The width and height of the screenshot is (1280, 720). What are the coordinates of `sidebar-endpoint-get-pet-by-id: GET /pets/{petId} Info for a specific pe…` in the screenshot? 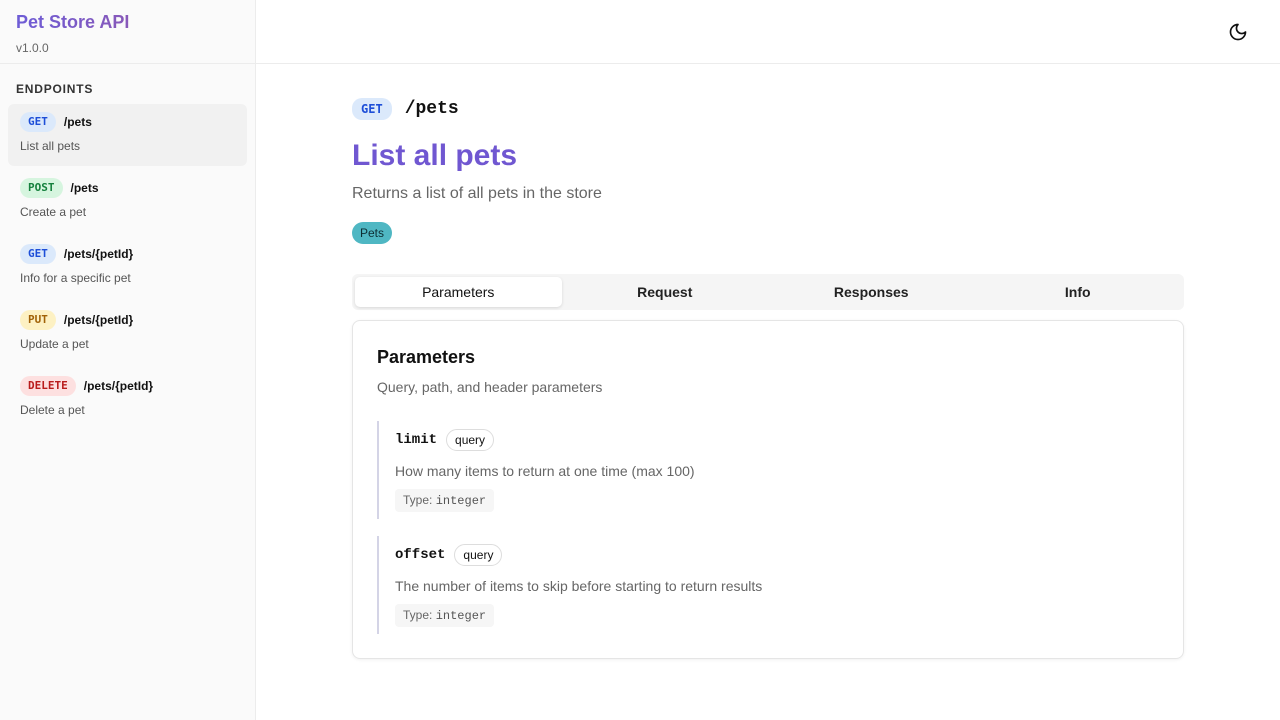 It's located at (127, 267).